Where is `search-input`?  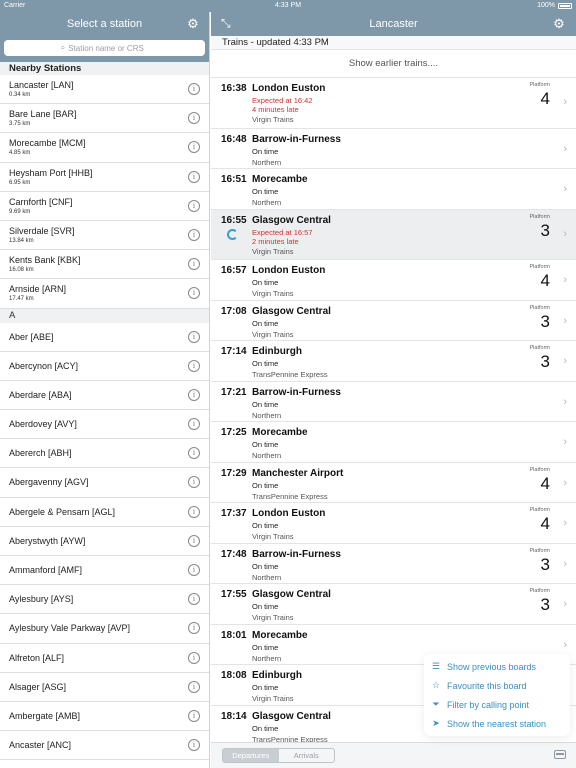 search-input is located at coordinates (108, 48).